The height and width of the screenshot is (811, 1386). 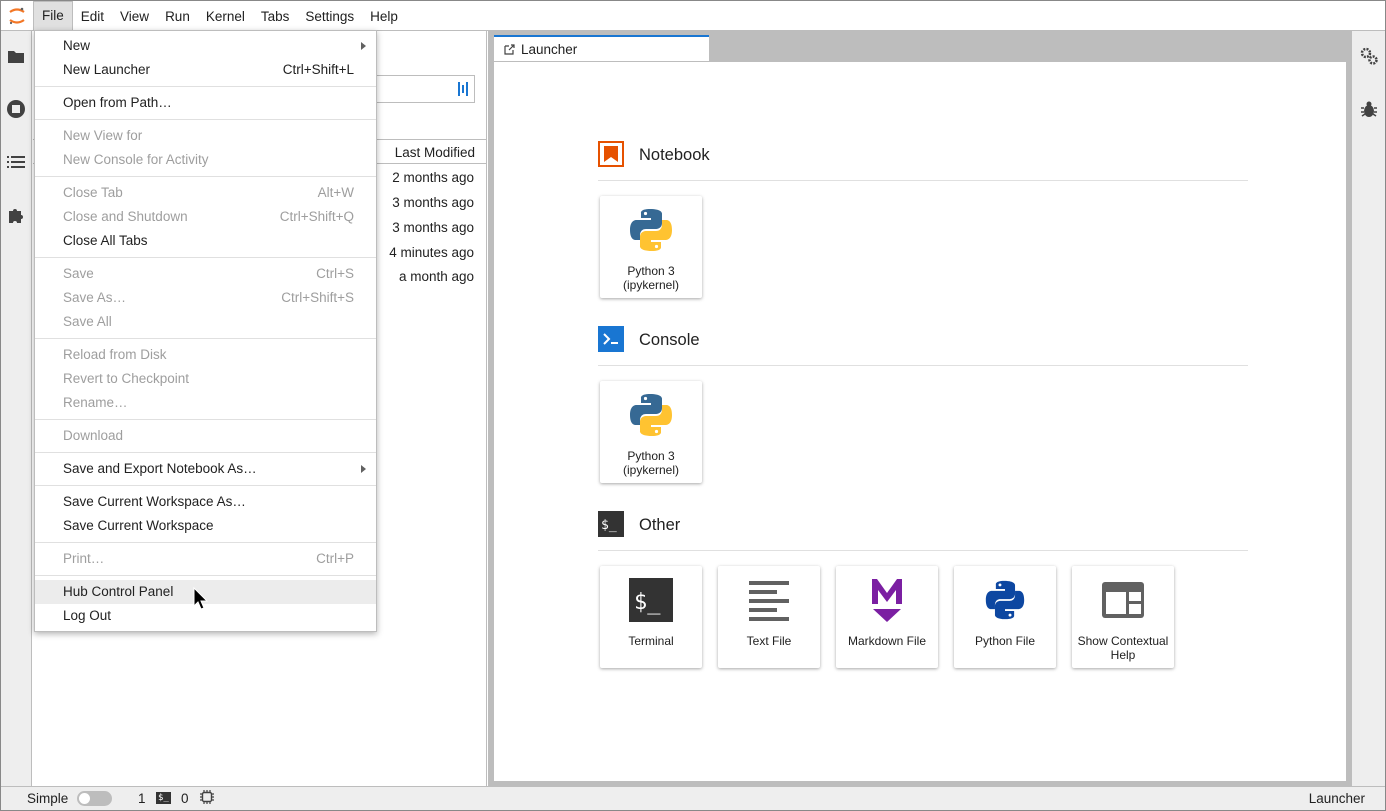 I want to click on menu-item-new: New, so click(x=205, y=46).